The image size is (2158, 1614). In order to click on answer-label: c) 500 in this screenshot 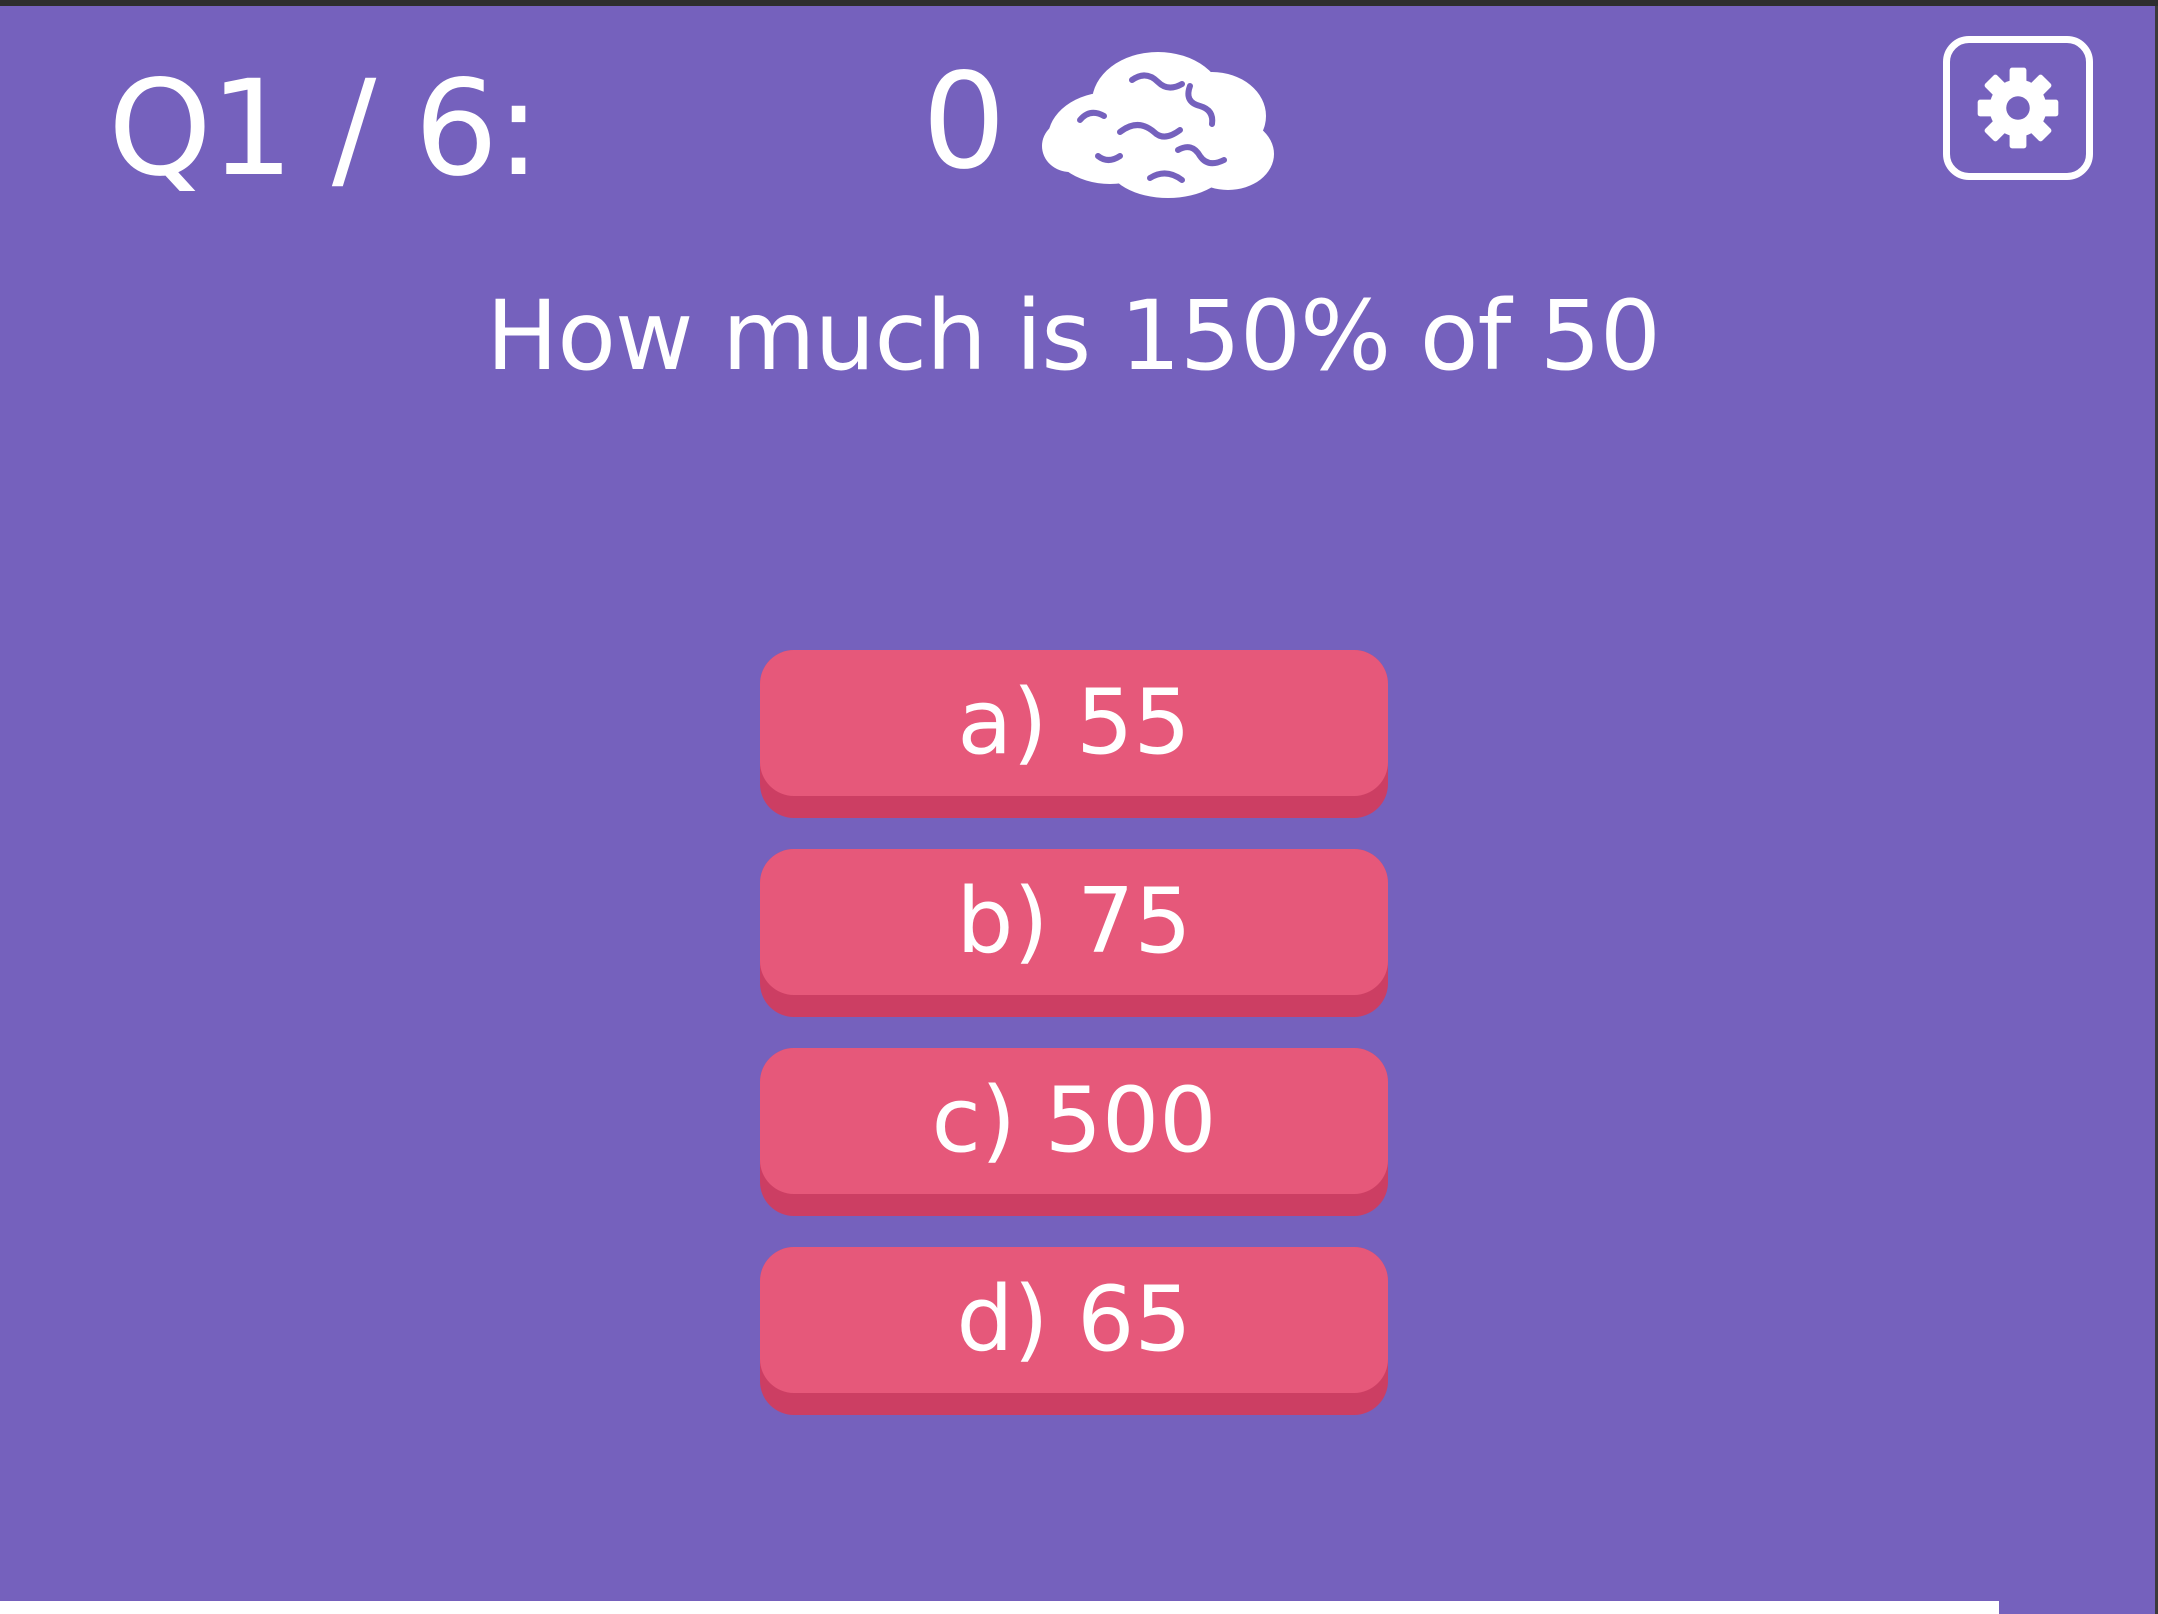, I will do `click(1074, 1121)`.